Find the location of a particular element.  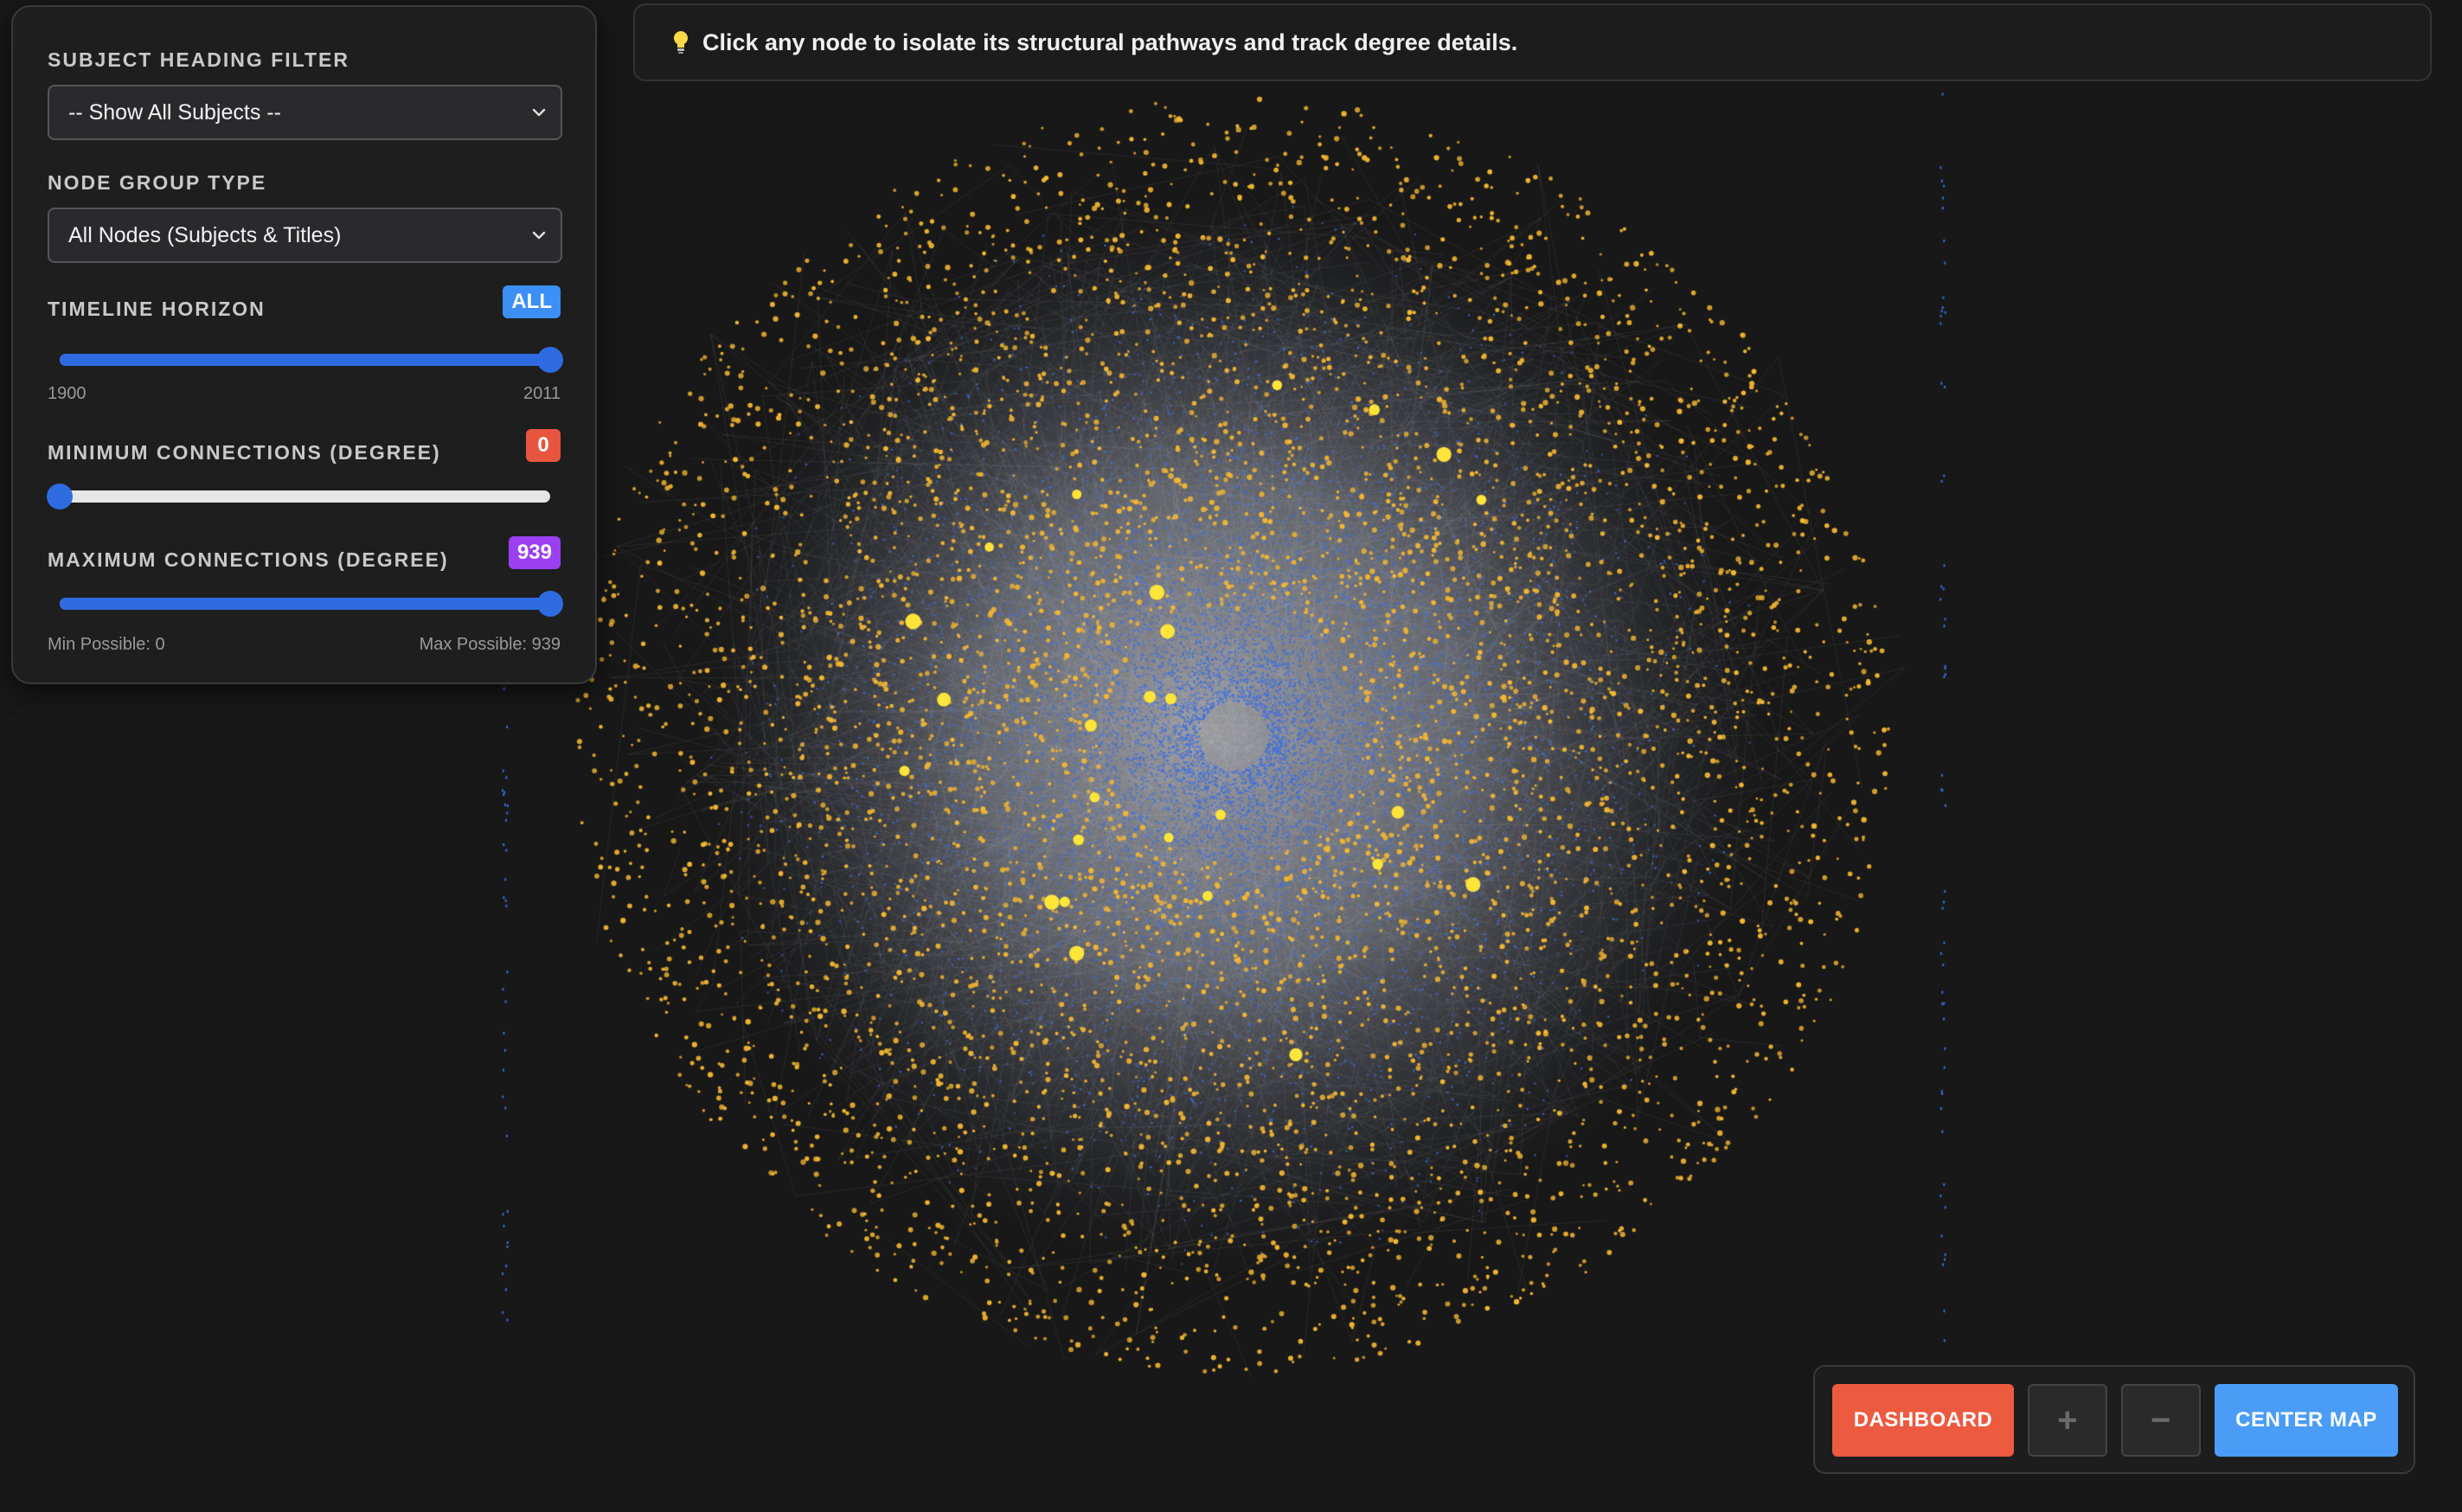

max-degree-slider-fill is located at coordinates (305, 604).